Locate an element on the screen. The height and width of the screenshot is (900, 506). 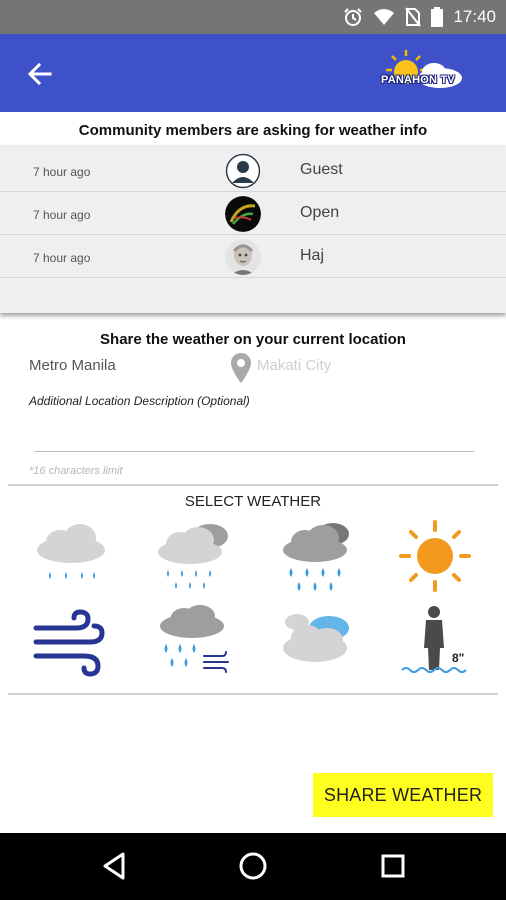
panahon-tv-logo: PANAHON TV is located at coordinates (422, 73).